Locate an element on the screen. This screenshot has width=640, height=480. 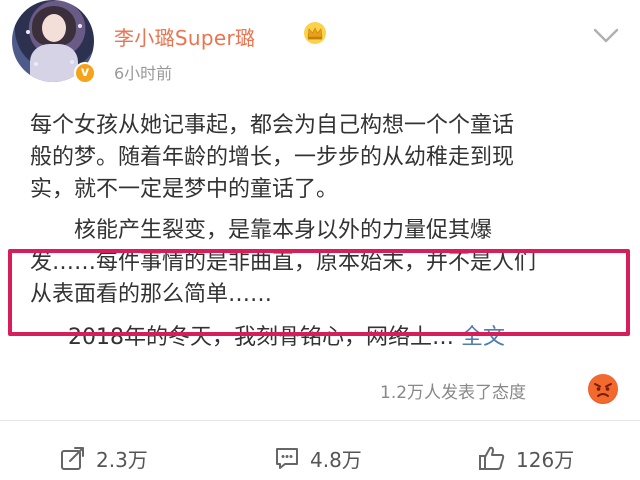
comment-count: 4.8万 is located at coordinates (336, 459).